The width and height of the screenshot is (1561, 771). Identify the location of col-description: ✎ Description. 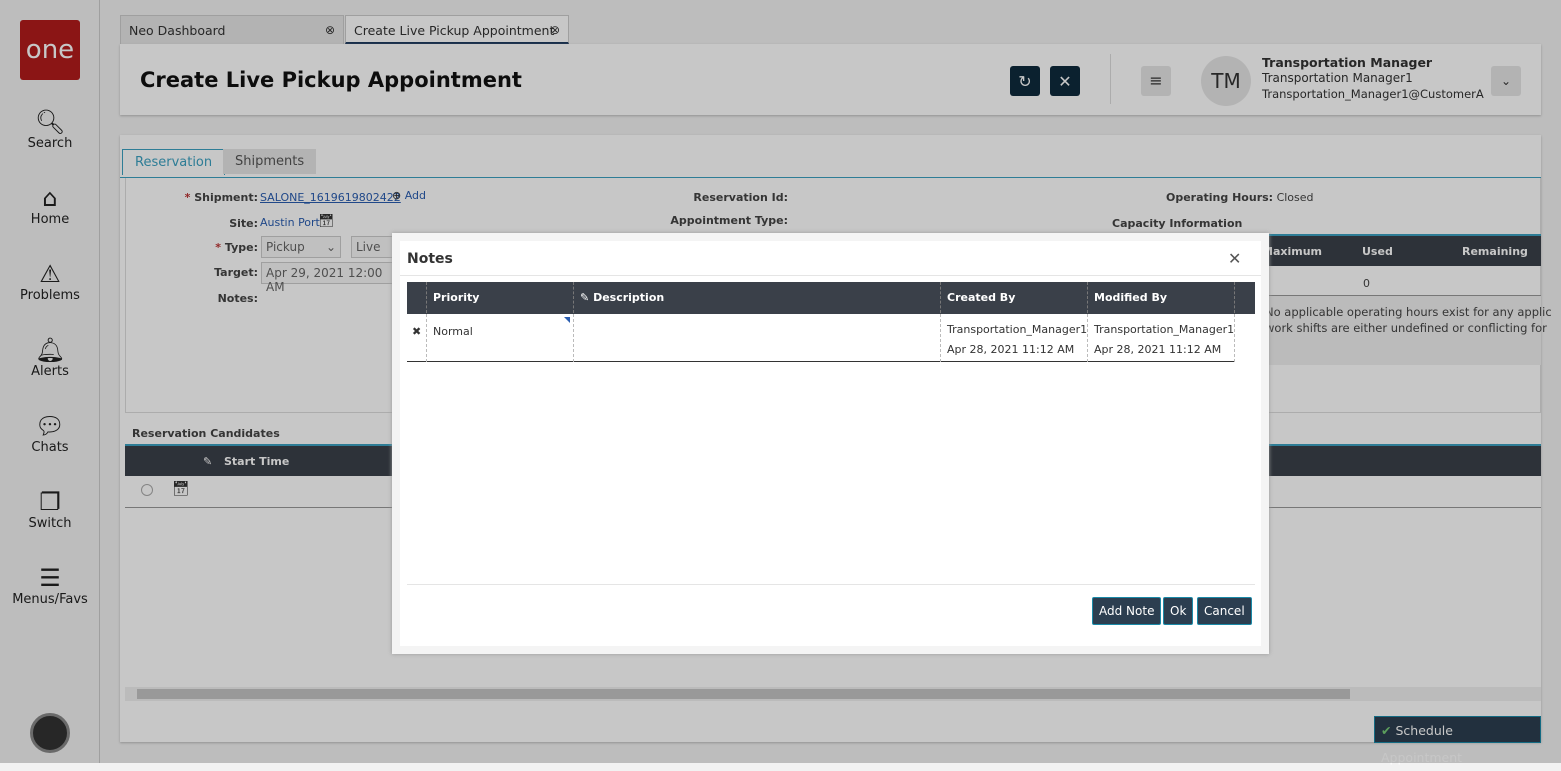
(757, 297).